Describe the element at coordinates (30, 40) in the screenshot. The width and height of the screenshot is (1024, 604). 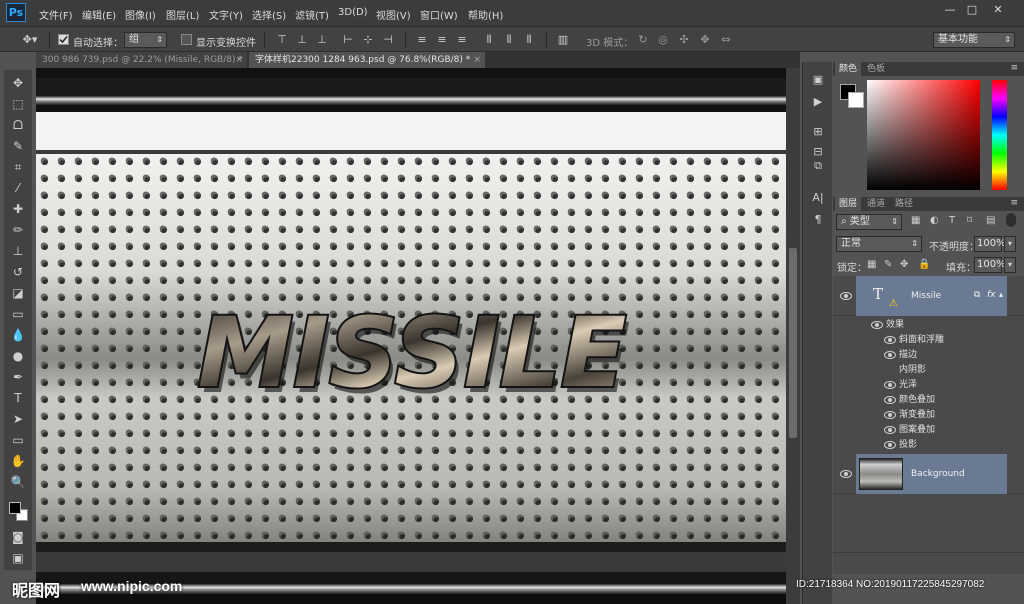
I see `move-tool-preset-icon: ✥▾` at that location.